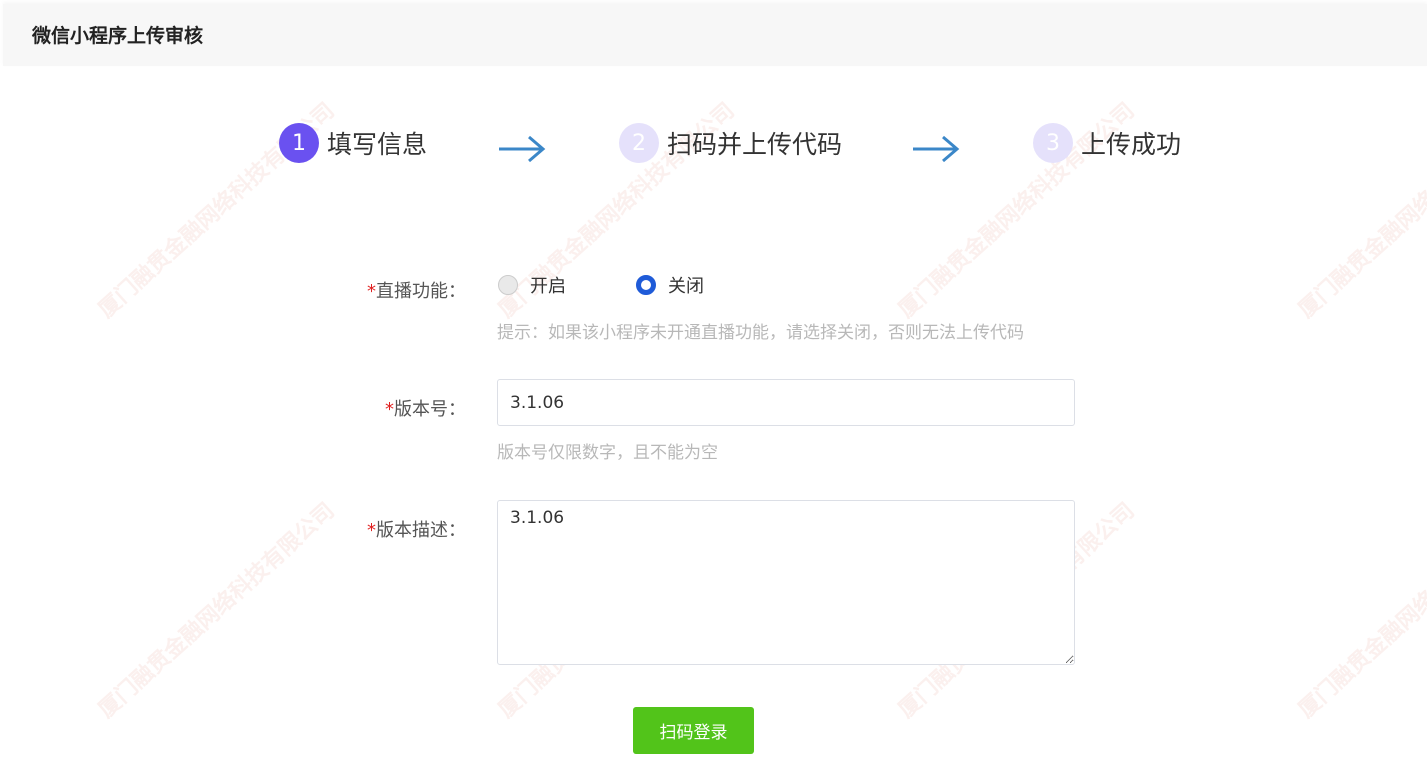  Describe the element at coordinates (646, 285) in the screenshot. I see `radio-checked-icon` at that location.